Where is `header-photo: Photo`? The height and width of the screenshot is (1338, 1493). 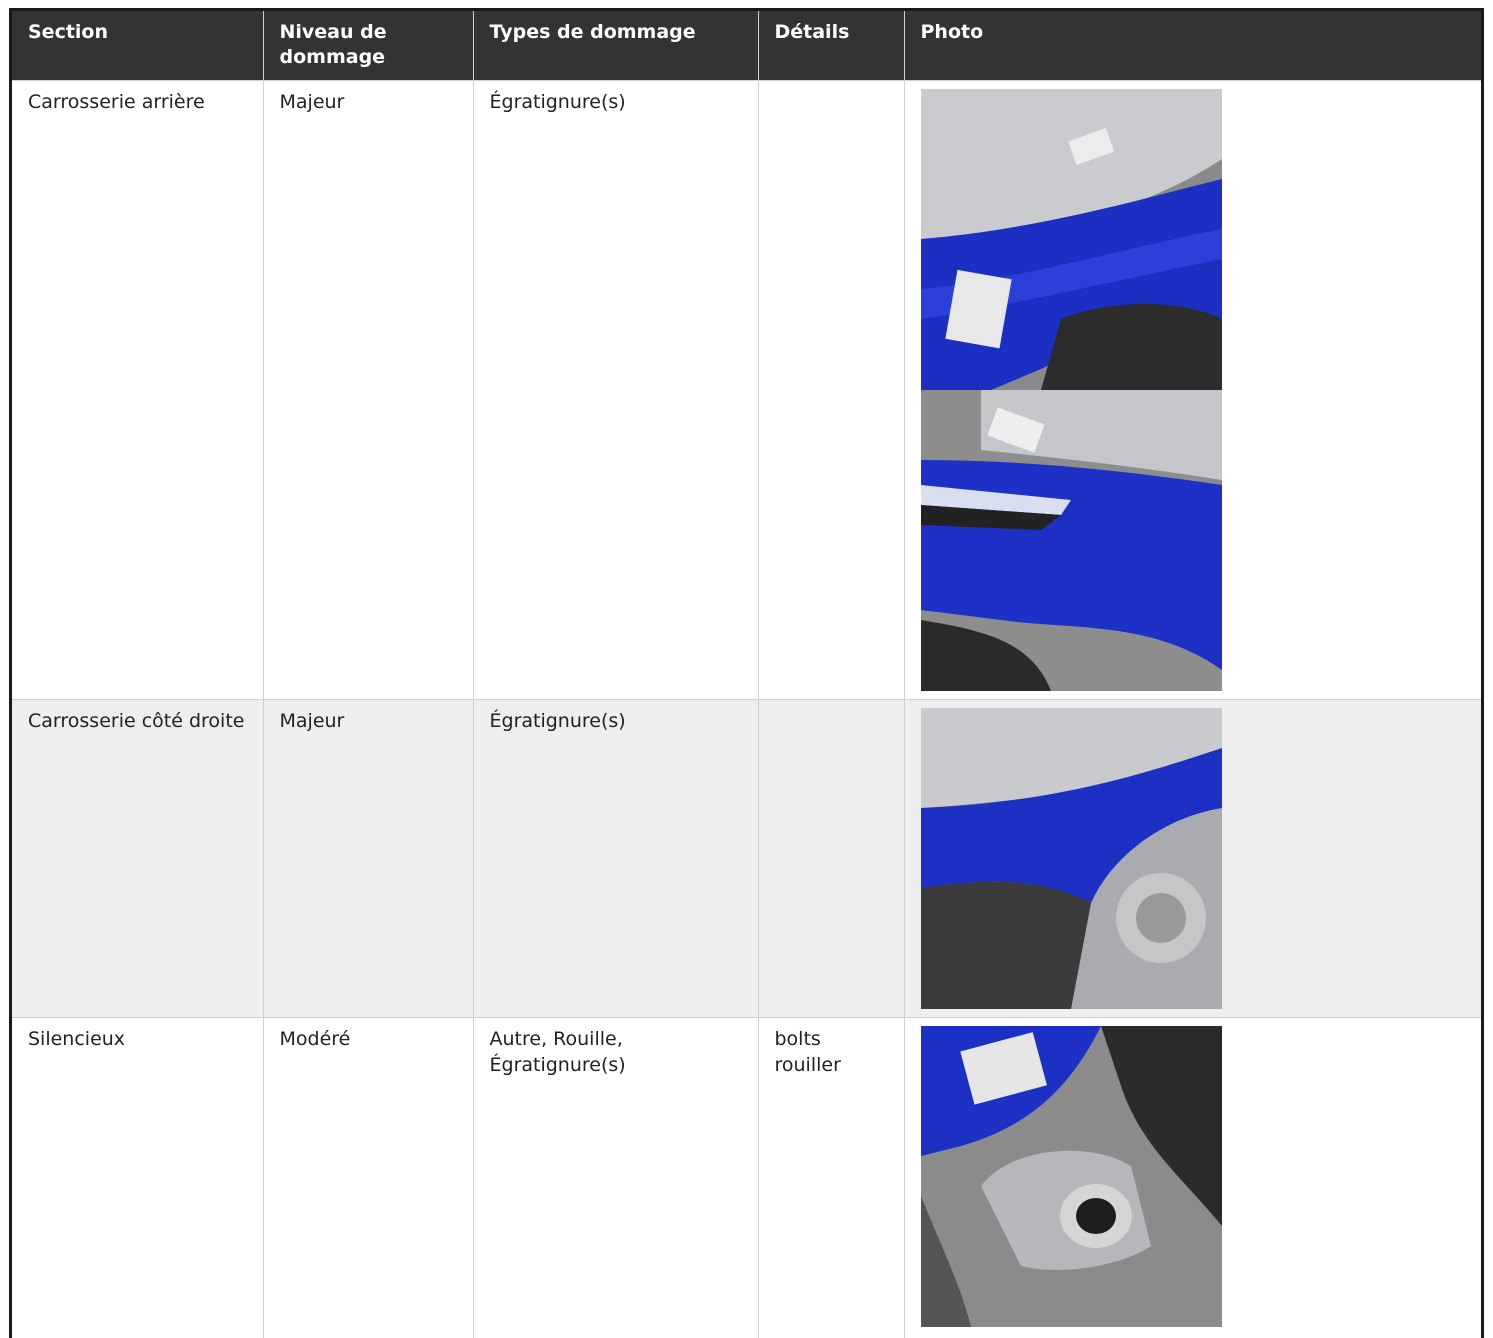 header-photo: Photo is located at coordinates (1192, 46).